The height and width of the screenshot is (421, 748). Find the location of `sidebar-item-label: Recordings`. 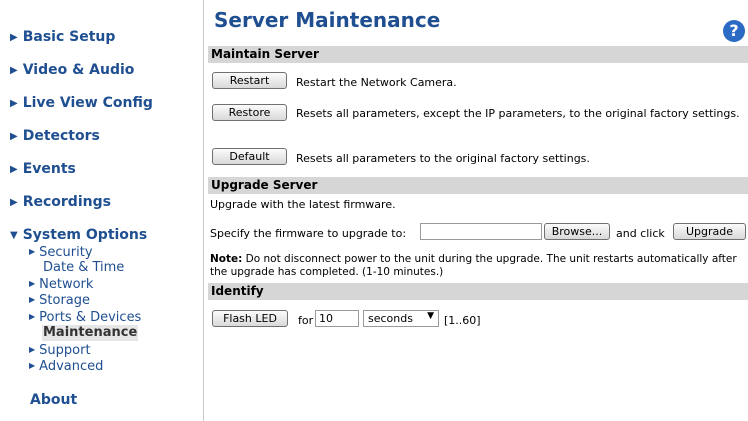

sidebar-item-label: Recordings is located at coordinates (66, 202).